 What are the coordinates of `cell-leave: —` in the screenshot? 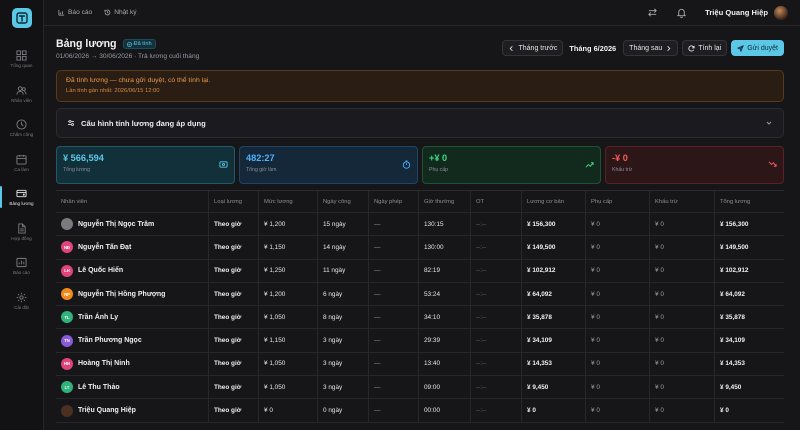 It's located at (394, 270).